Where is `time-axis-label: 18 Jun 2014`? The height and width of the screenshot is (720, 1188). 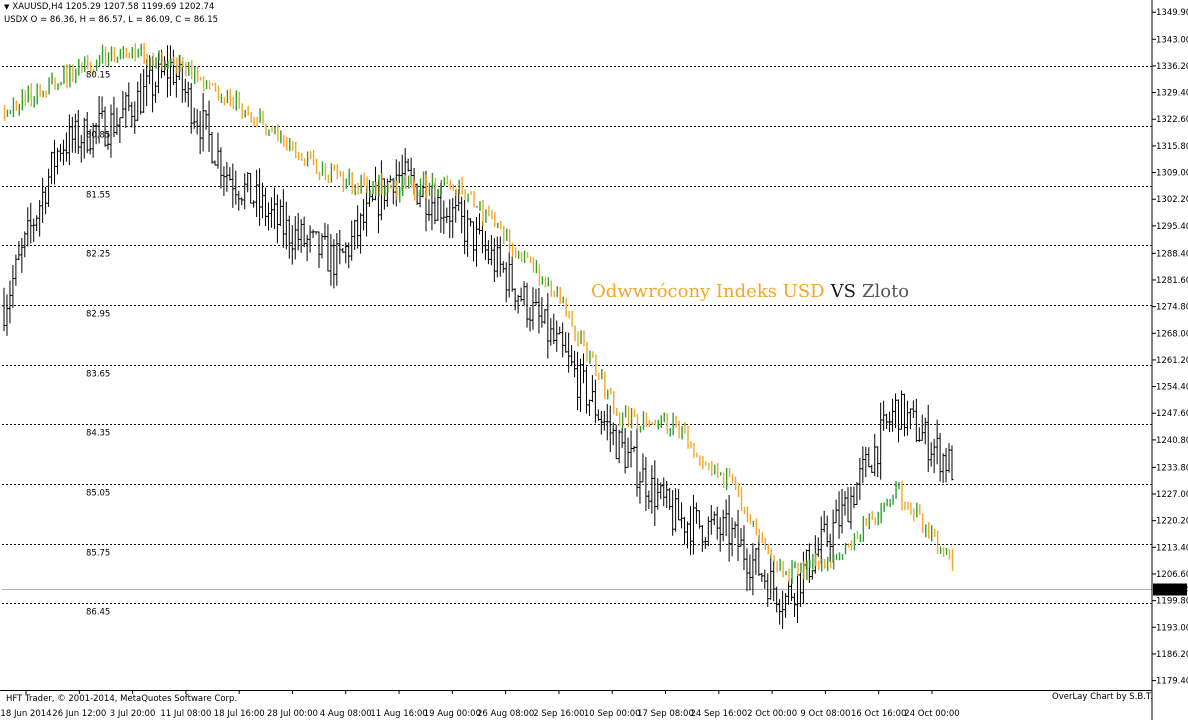 time-axis-label: 18 Jun 2014 is located at coordinates (25, 714).